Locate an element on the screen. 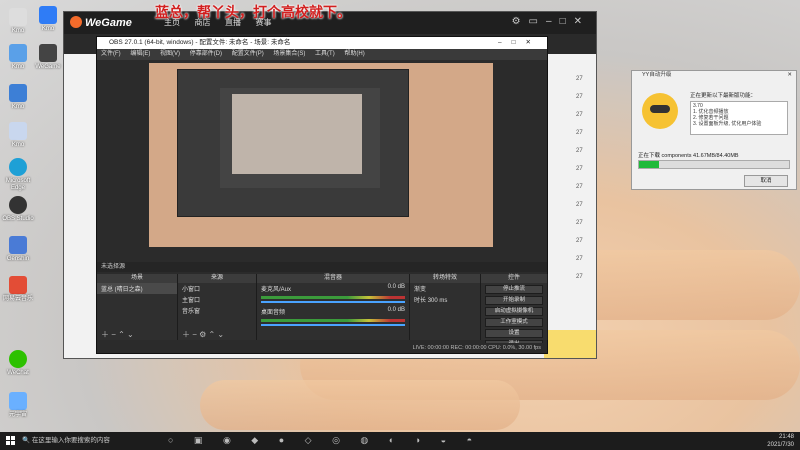 This screenshot has width=800, height=450. search-placeholder: 在这里输入你要搜索的内容 is located at coordinates (70, 440).